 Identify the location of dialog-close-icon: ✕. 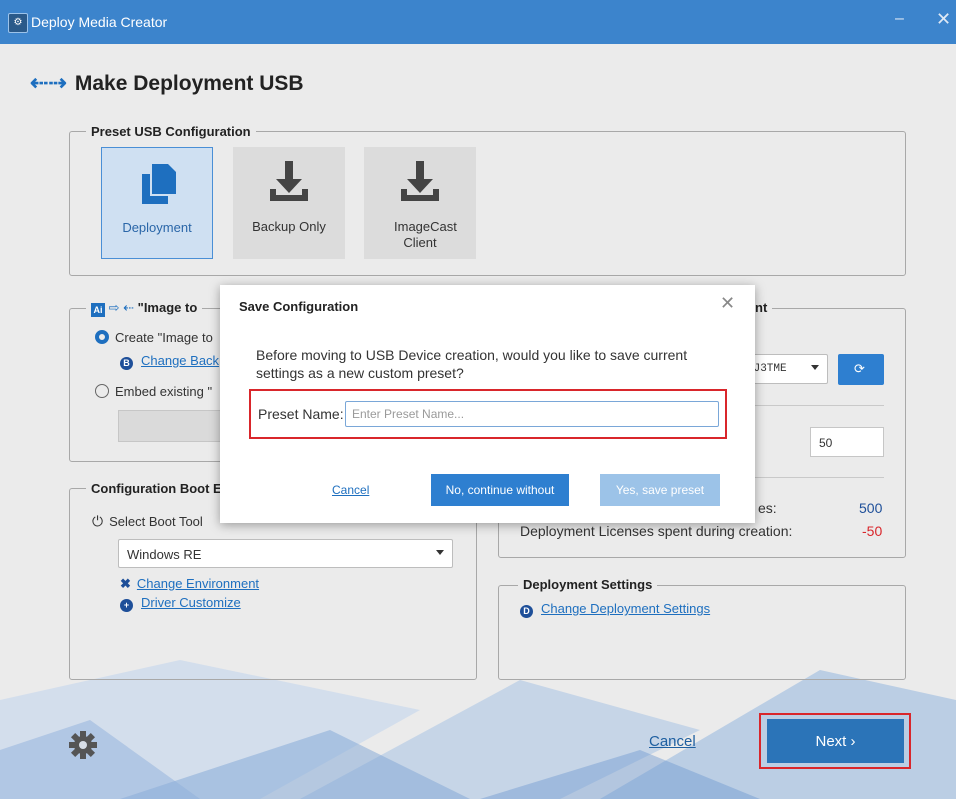
(727, 303).